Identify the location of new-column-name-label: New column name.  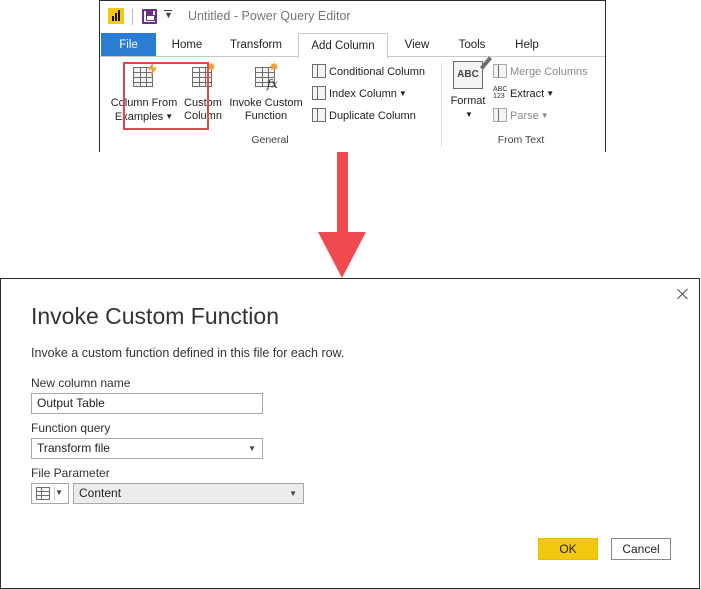
(81, 383).